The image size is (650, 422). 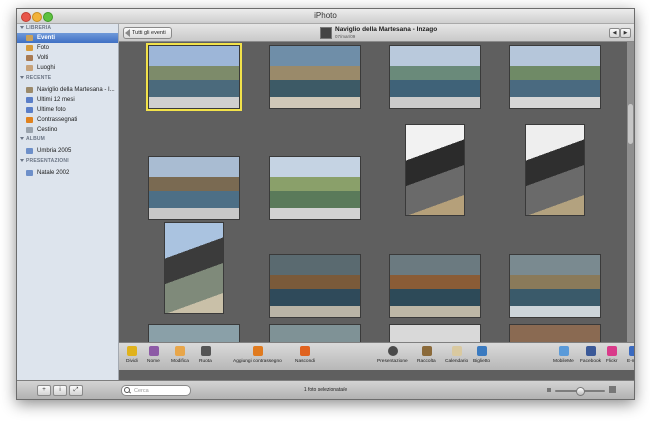 What do you see at coordinates (630, 192) in the screenshot?
I see `vertical-scrollbar` at bounding box center [630, 192].